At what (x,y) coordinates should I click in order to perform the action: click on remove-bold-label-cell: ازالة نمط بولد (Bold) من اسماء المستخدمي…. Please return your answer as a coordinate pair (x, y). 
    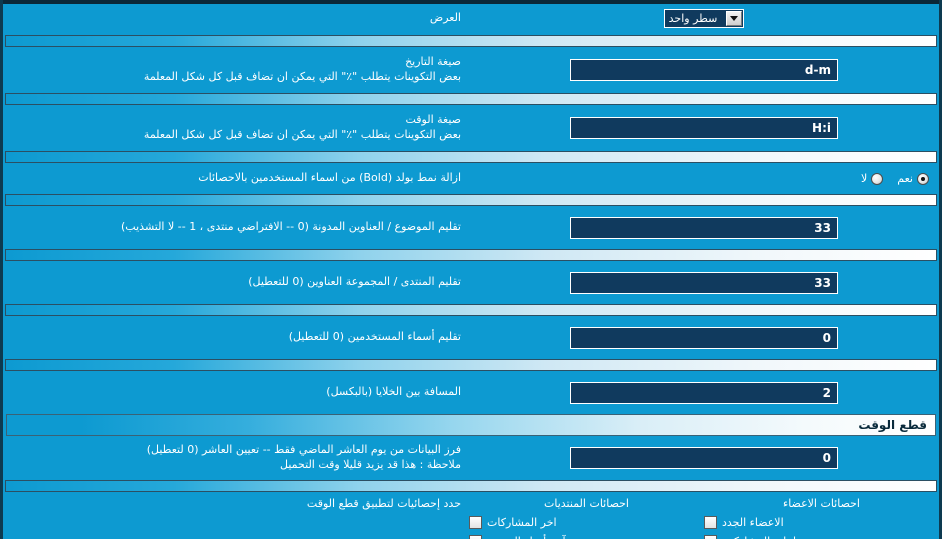
    Looking at the image, I should click on (236, 178).